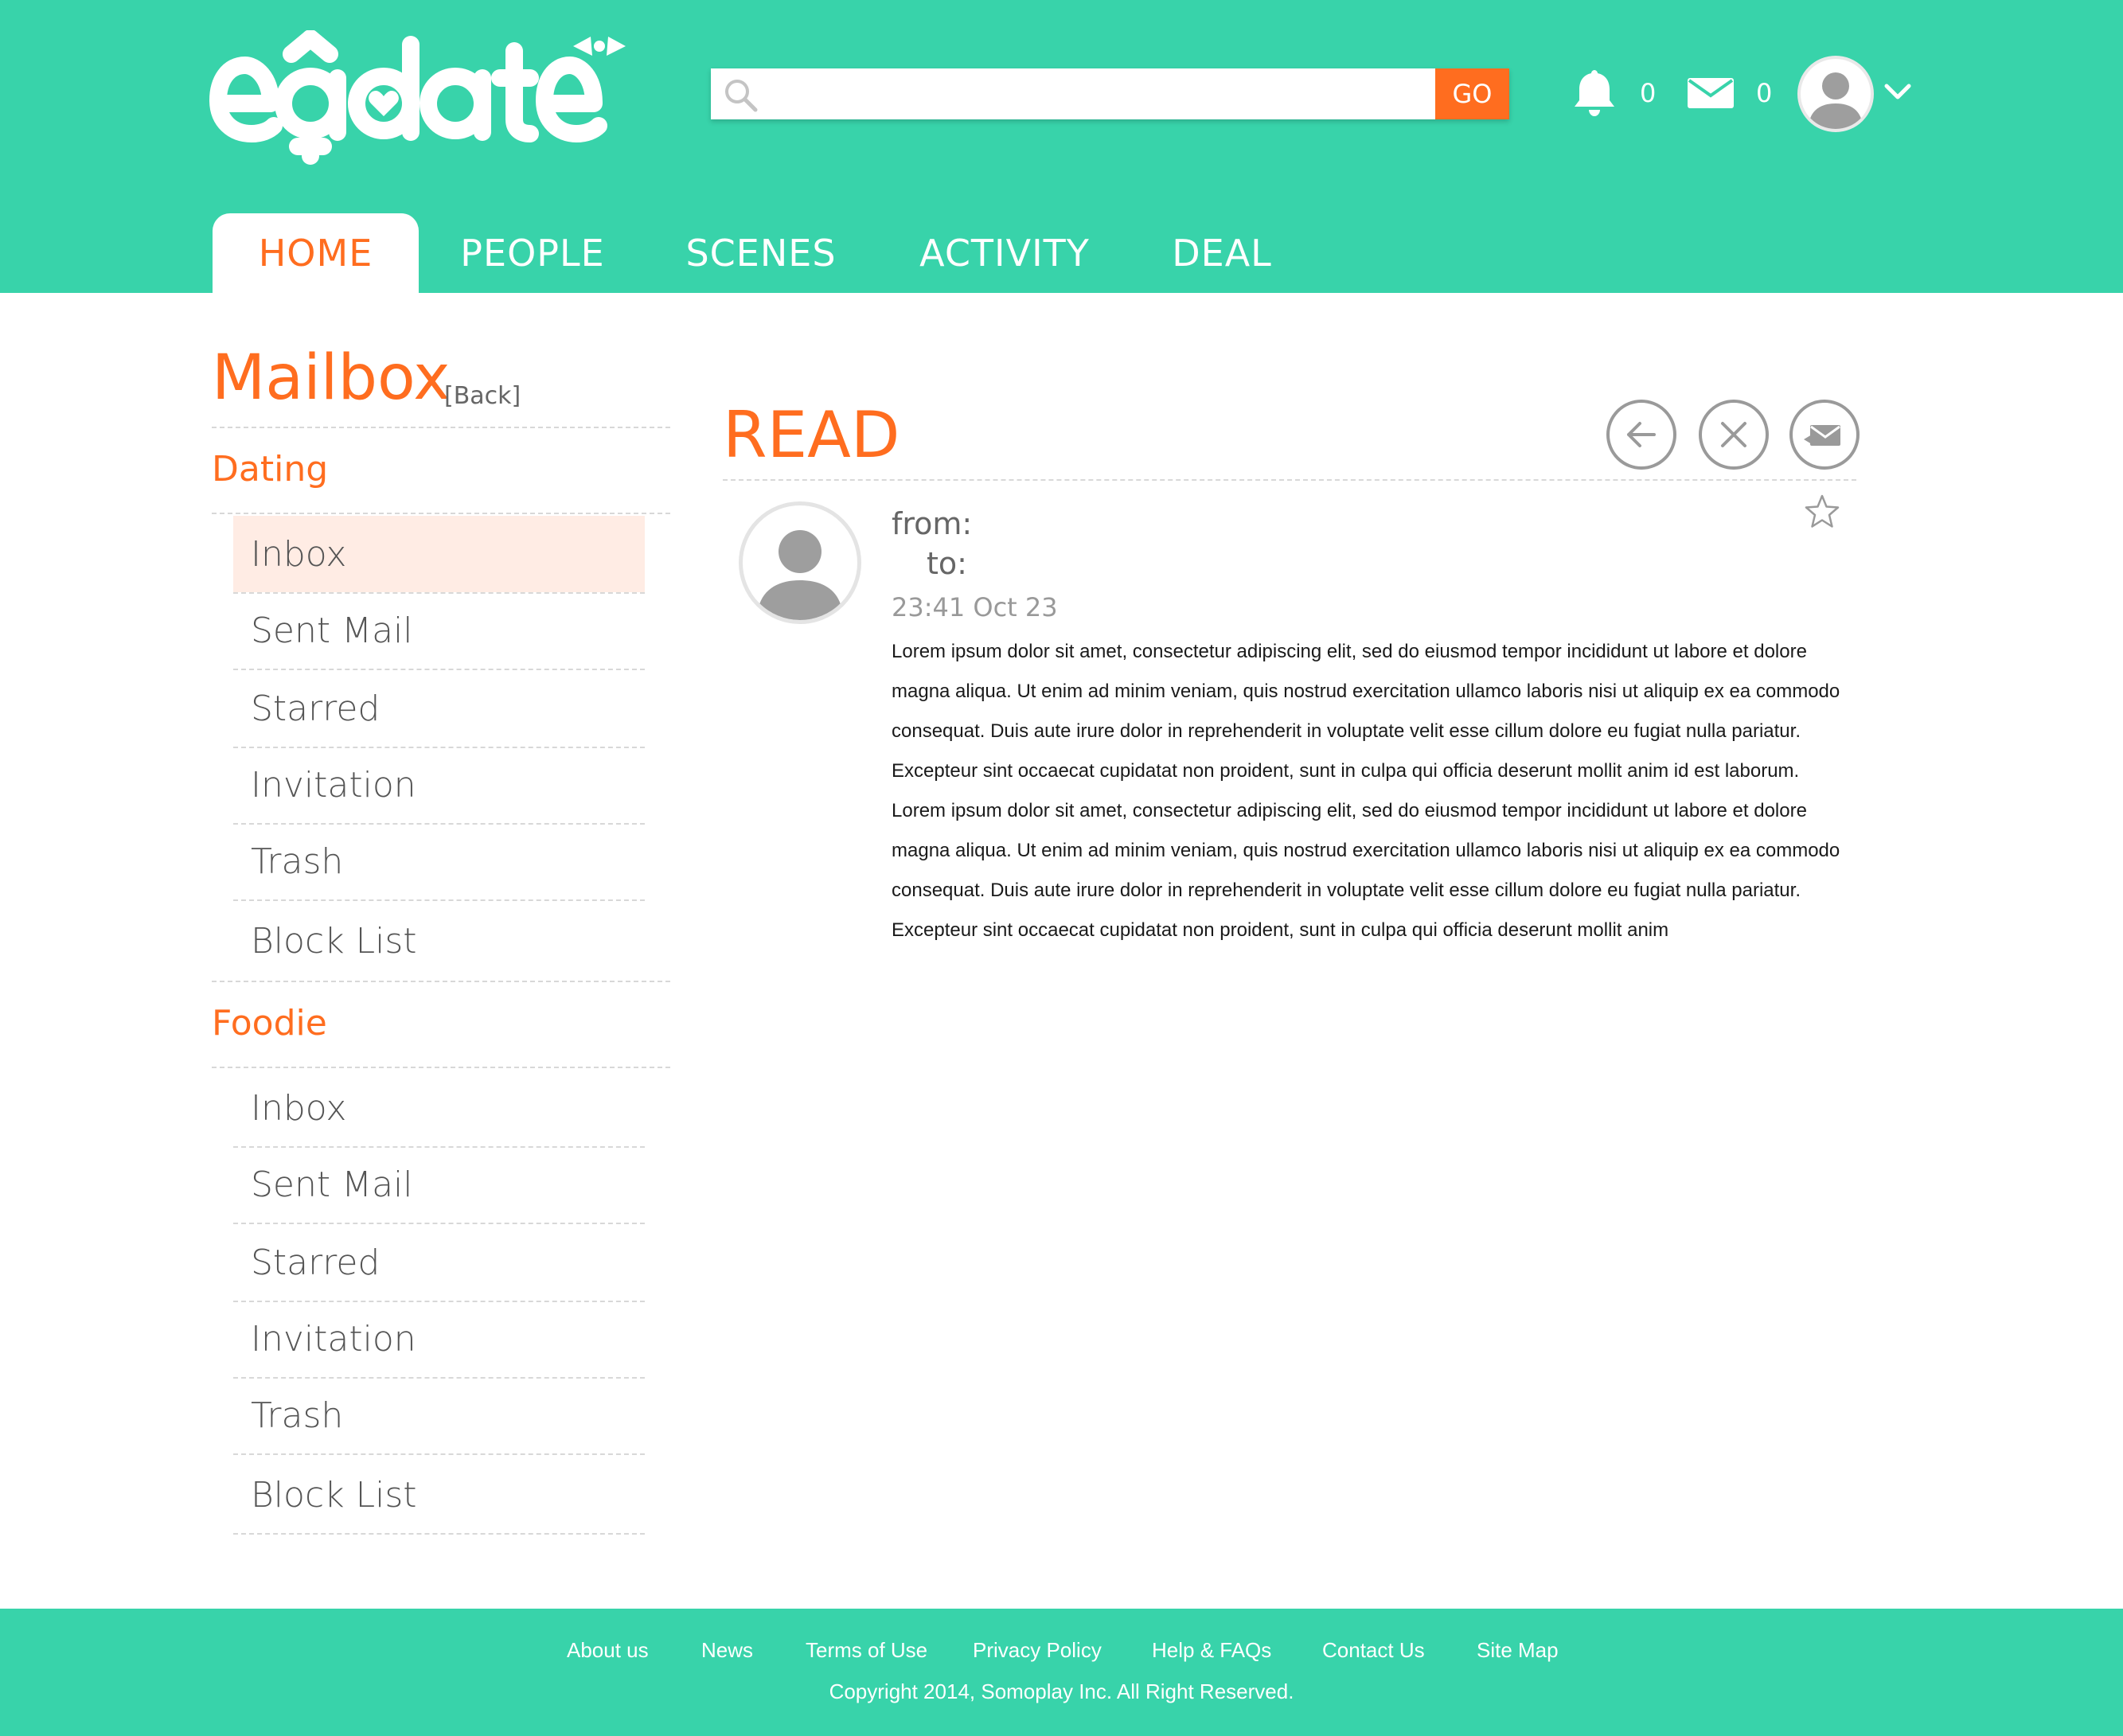  I want to click on sidebar-item-foodie-invitation: Invitation, so click(439, 1339).